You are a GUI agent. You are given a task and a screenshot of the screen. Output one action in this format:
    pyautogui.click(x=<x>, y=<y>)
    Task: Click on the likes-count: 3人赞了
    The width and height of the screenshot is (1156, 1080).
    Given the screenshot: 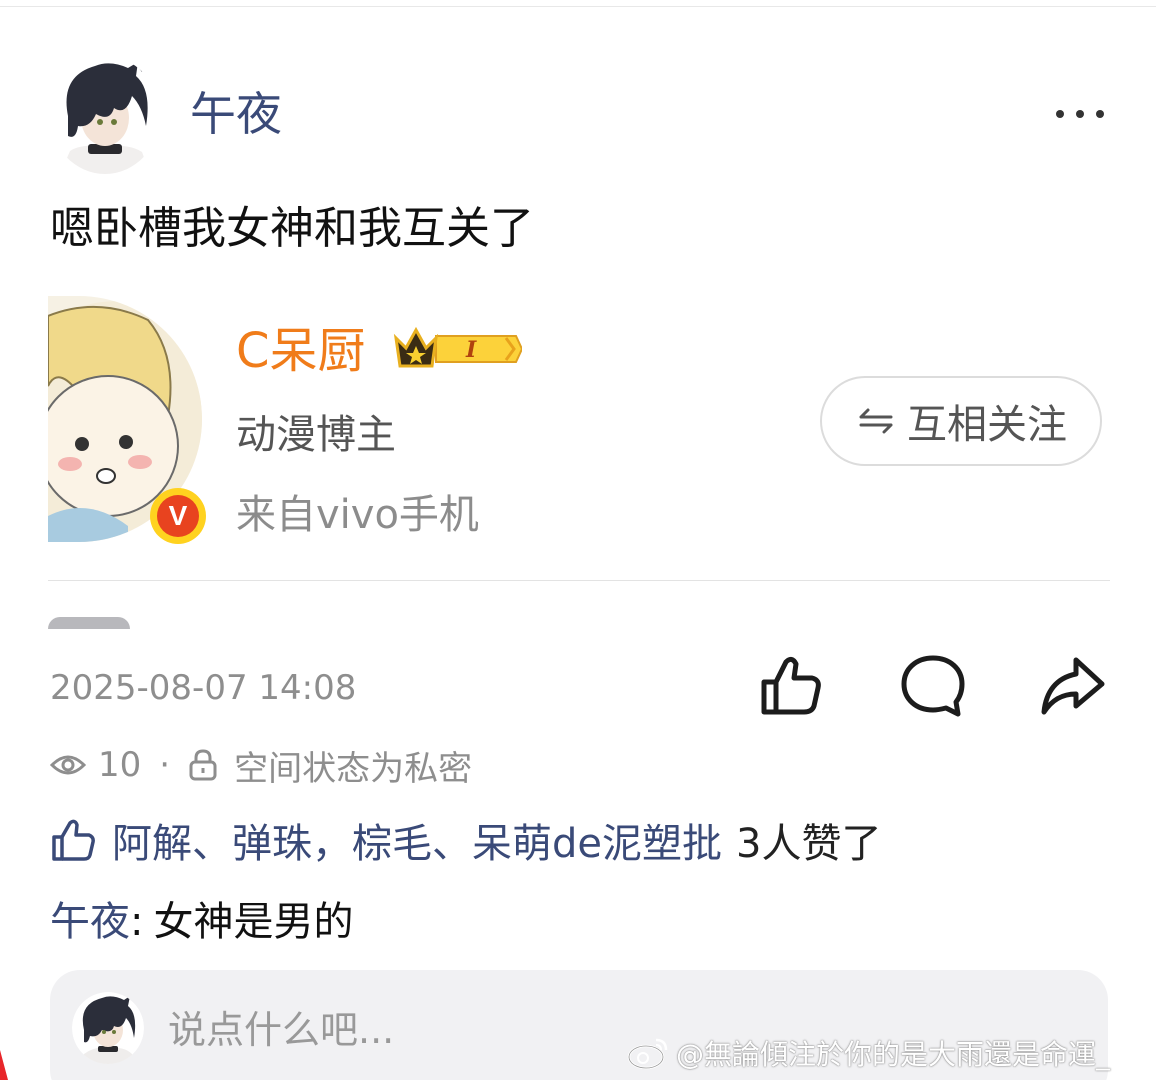 What is the action you would take?
    pyautogui.click(x=809, y=844)
    